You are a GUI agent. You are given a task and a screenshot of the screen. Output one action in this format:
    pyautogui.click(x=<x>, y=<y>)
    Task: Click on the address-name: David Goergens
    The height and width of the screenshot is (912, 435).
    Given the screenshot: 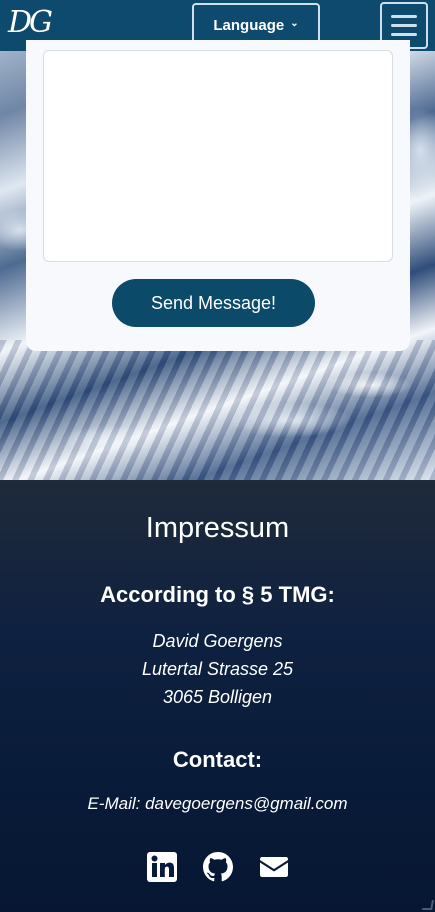 What is the action you would take?
    pyautogui.click(x=217, y=641)
    